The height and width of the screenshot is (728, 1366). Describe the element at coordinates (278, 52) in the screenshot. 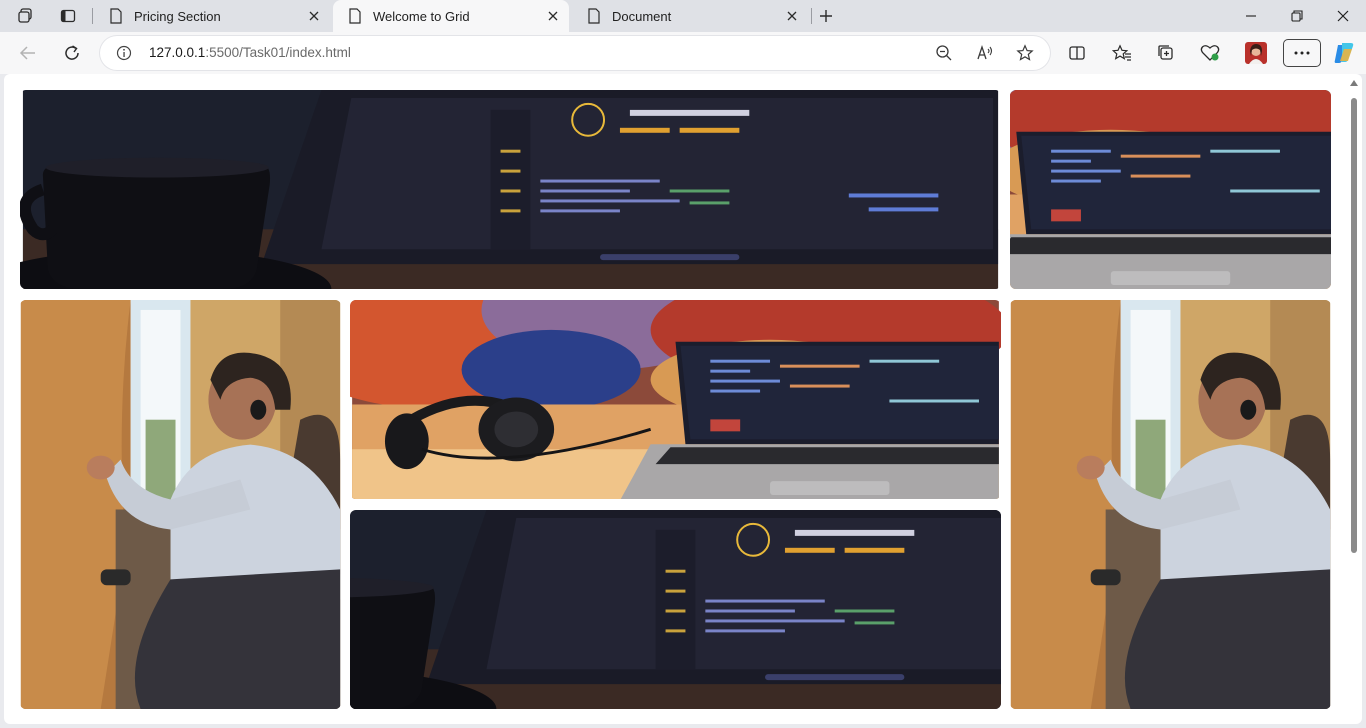

I see `url-path: :5500/Task01/index.html` at that location.